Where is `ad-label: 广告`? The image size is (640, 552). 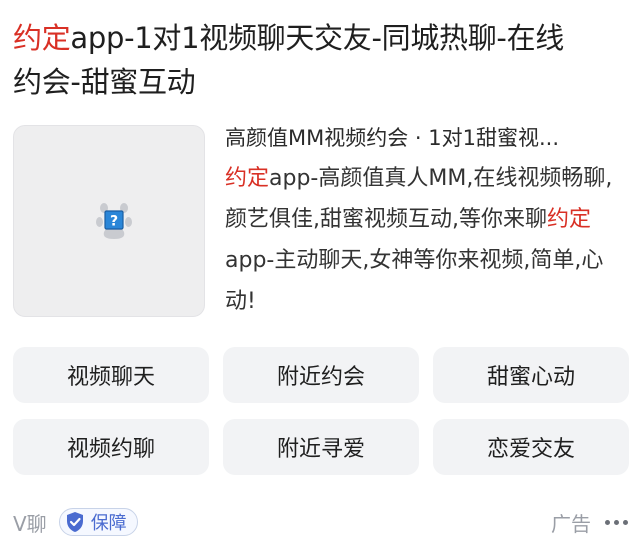 ad-label: 广告 is located at coordinates (571, 523).